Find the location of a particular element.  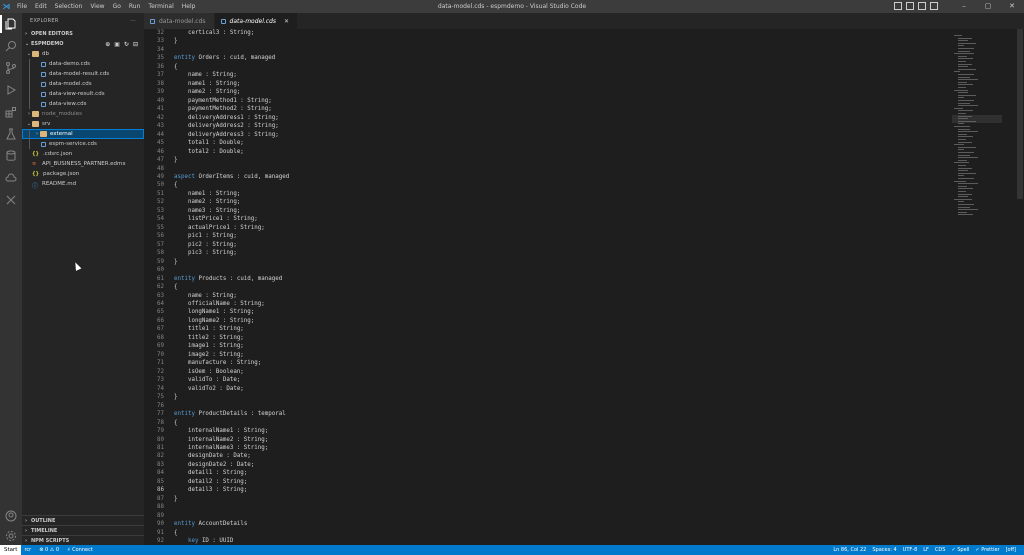

tree-item-node-modules: › node_modules is located at coordinates (83, 114).